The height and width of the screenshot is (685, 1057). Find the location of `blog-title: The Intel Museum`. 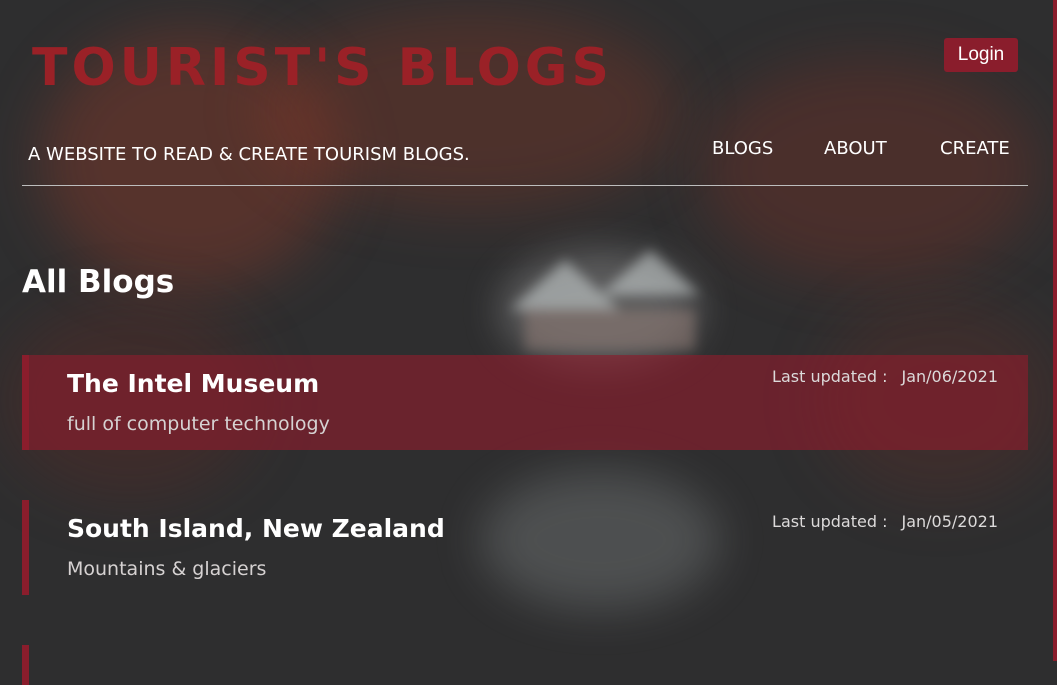

blog-title: The Intel Museum is located at coordinates (193, 383).